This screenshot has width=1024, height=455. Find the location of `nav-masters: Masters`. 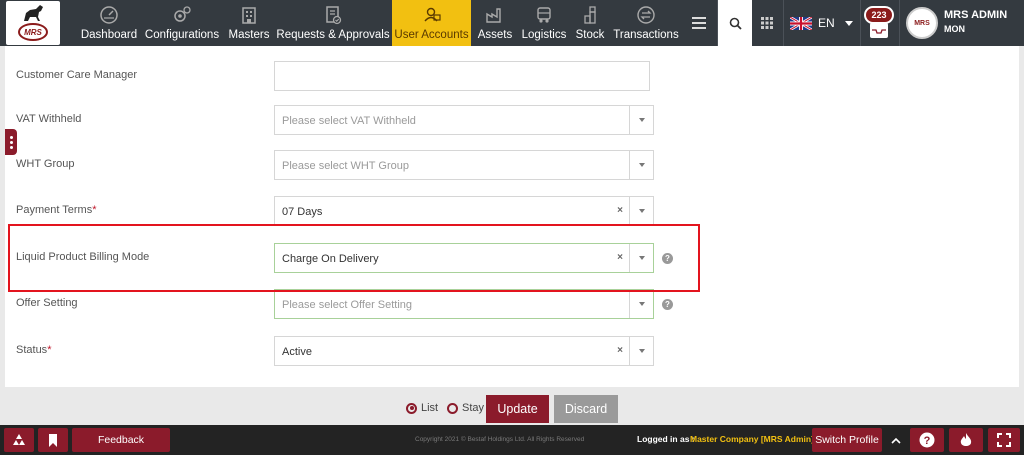

nav-masters: Masters is located at coordinates (249, 23).